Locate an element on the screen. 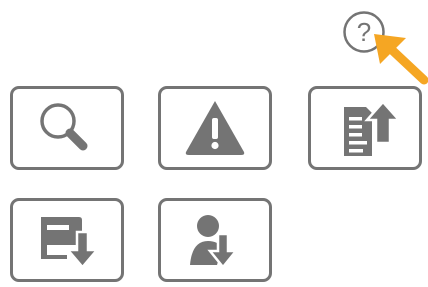  warning-triangle-icon is located at coordinates (215, 128).